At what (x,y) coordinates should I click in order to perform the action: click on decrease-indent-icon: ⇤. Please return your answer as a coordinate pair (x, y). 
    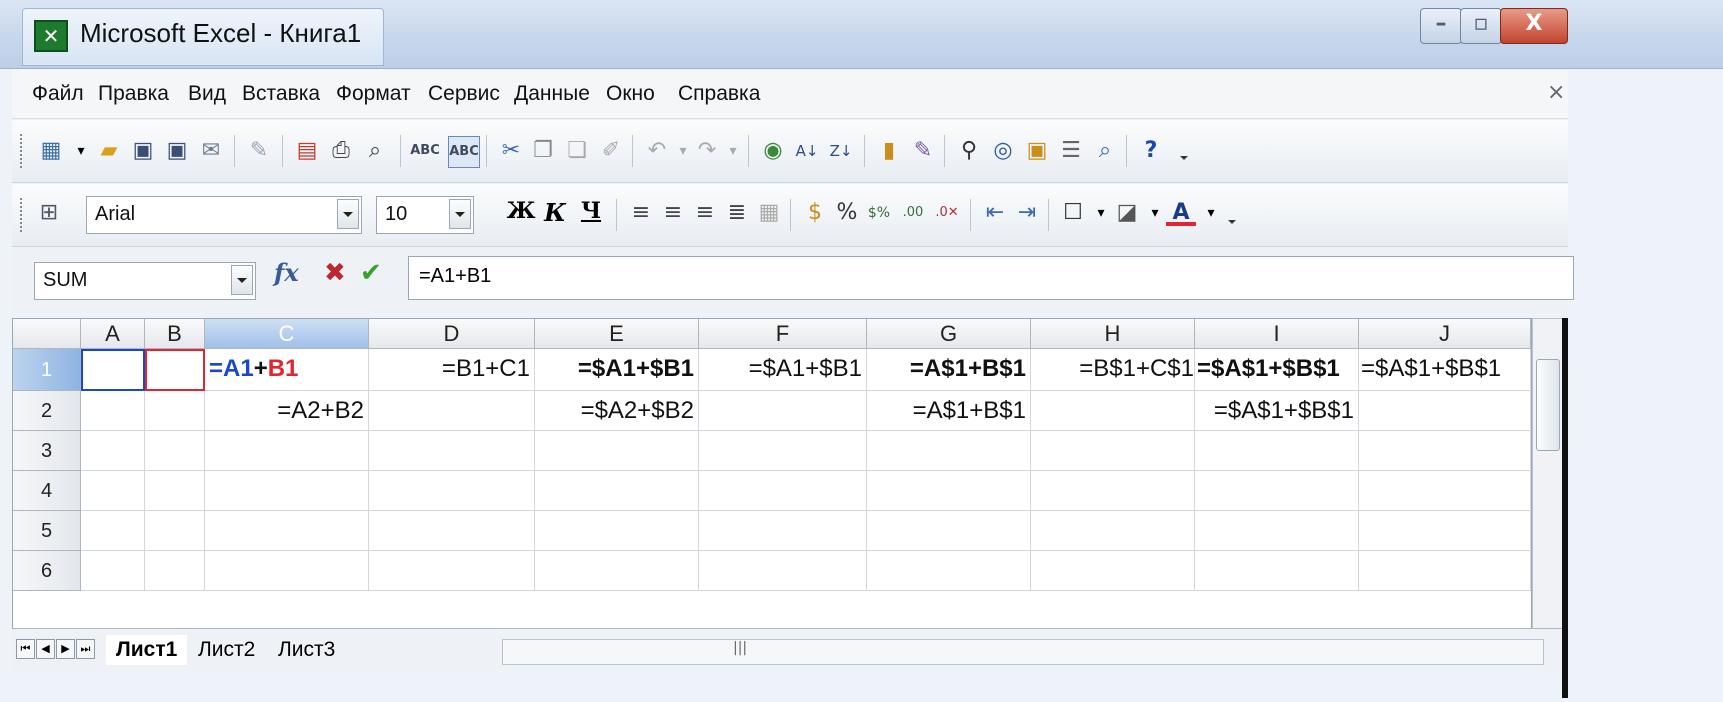
    Looking at the image, I should click on (995, 213).